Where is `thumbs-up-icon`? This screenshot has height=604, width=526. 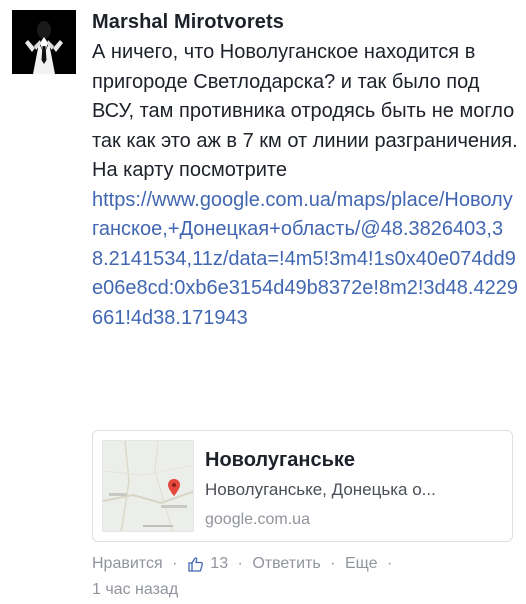
thumbs-up-icon is located at coordinates (196, 564).